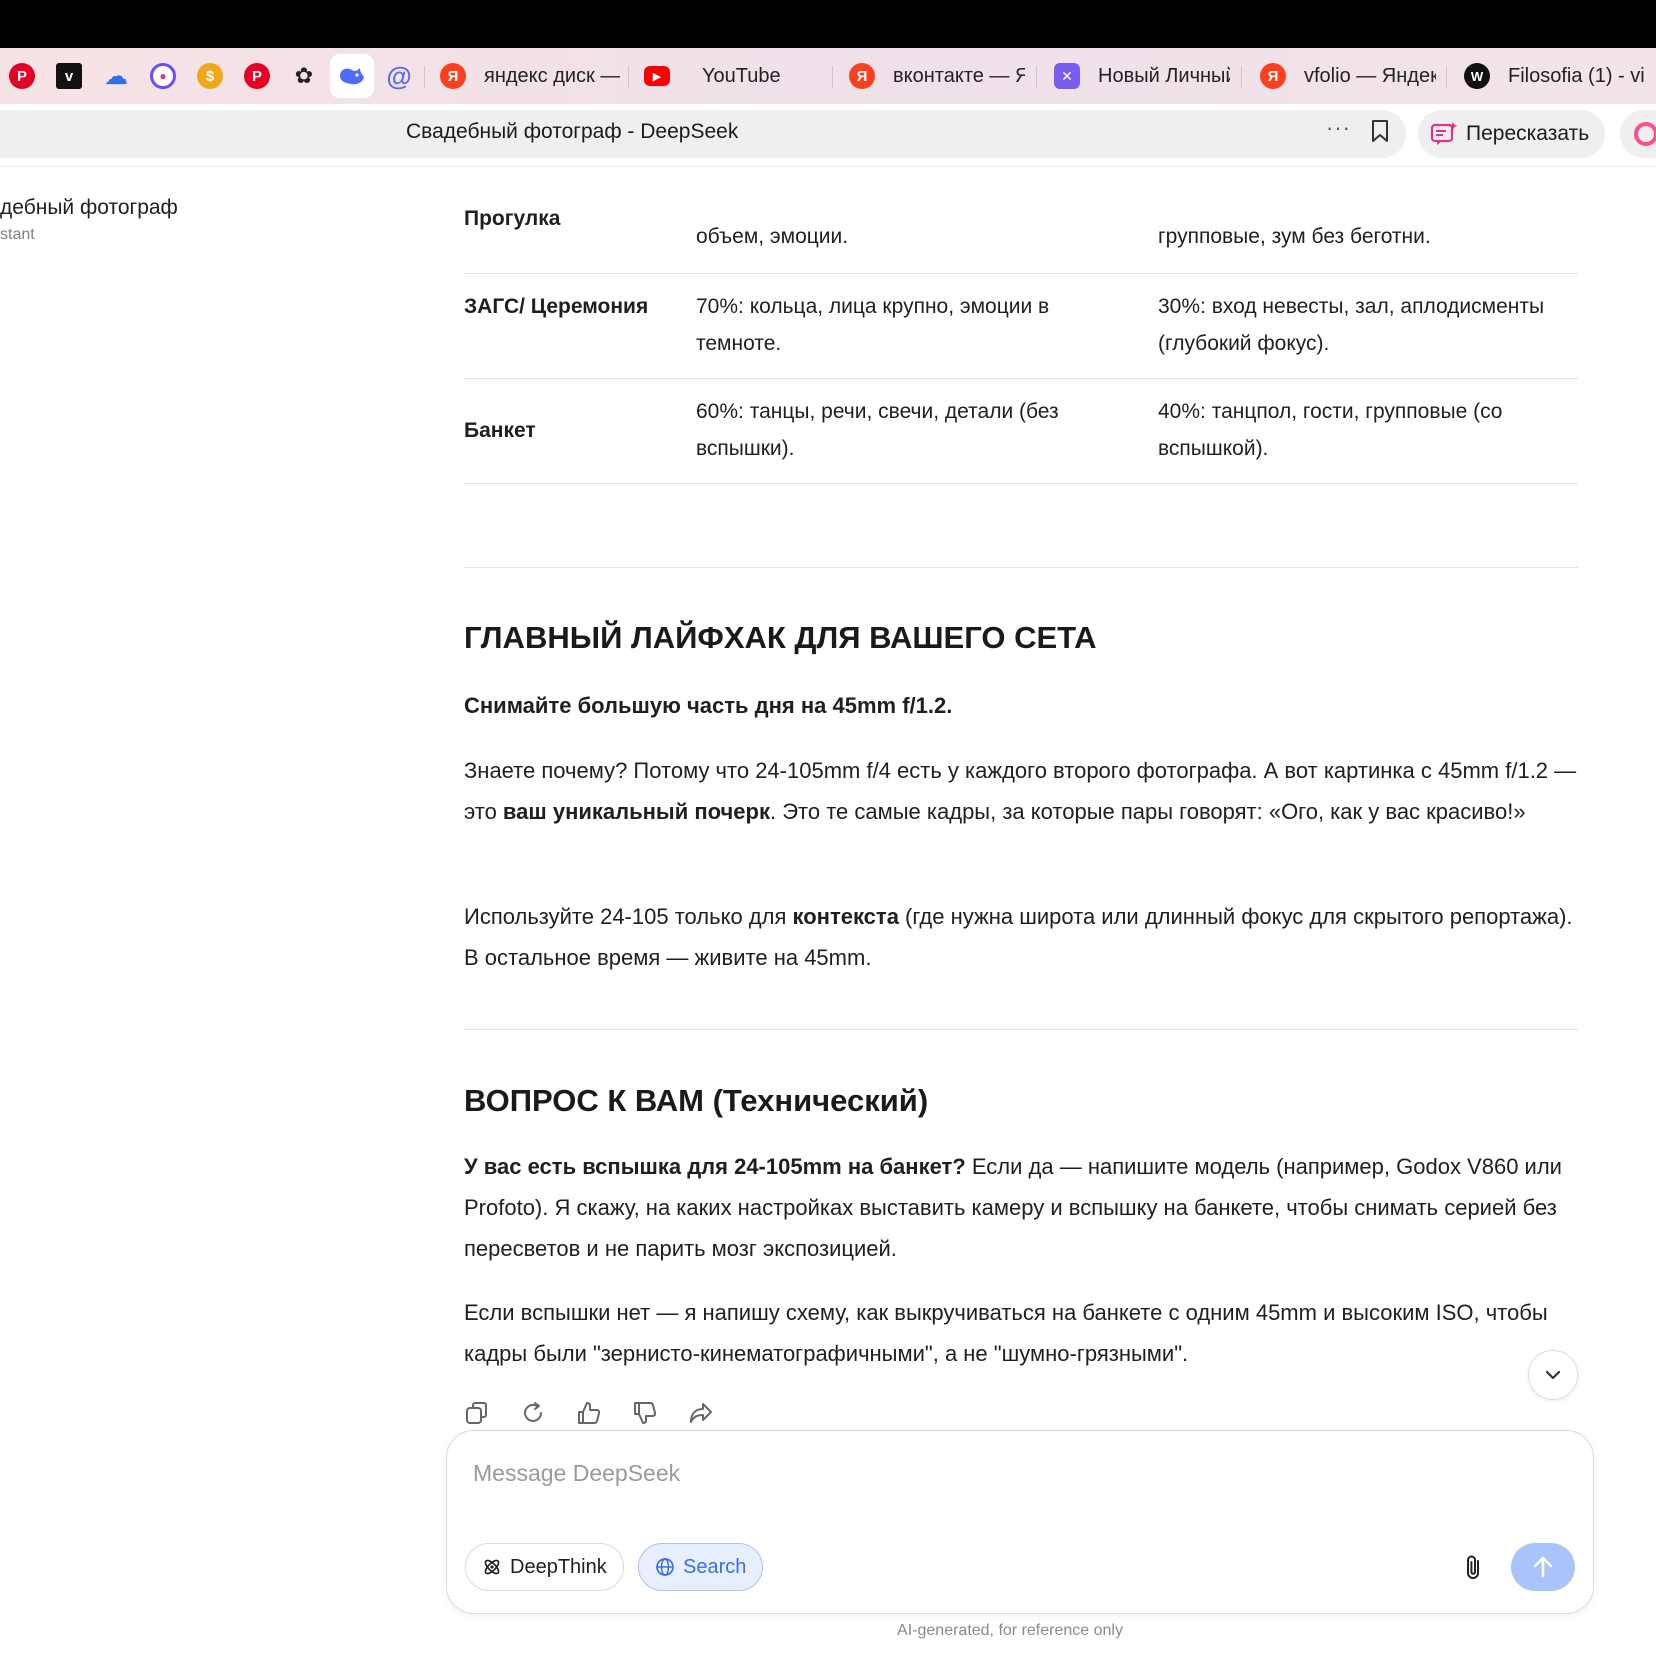 This screenshot has height=1655, width=1656. Describe the element at coordinates (959, 75) in the screenshot. I see `tab-title: вконтакте — Ян` at that location.